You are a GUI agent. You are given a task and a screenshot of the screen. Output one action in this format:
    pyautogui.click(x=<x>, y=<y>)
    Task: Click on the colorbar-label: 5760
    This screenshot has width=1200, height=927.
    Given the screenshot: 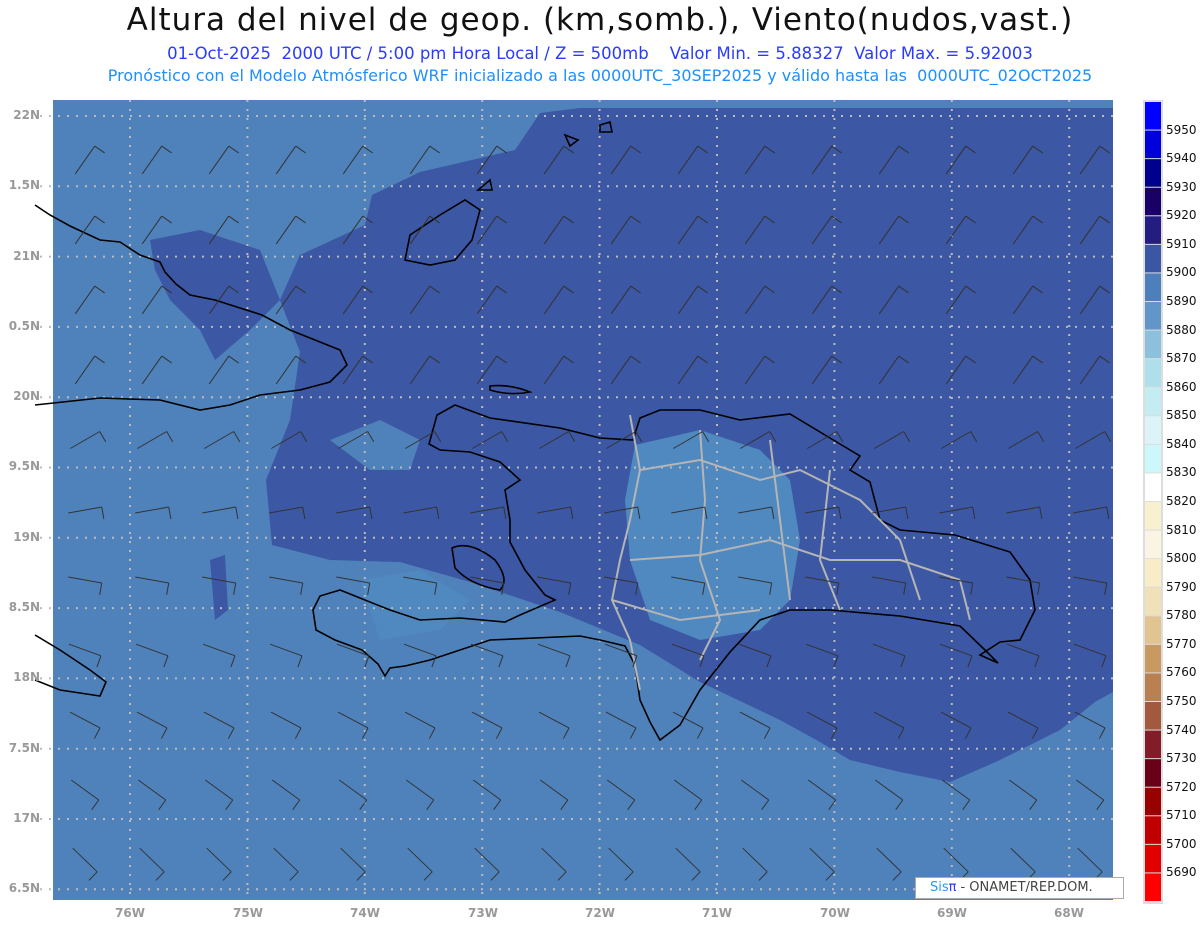 What is the action you would take?
    pyautogui.click(x=1181, y=672)
    